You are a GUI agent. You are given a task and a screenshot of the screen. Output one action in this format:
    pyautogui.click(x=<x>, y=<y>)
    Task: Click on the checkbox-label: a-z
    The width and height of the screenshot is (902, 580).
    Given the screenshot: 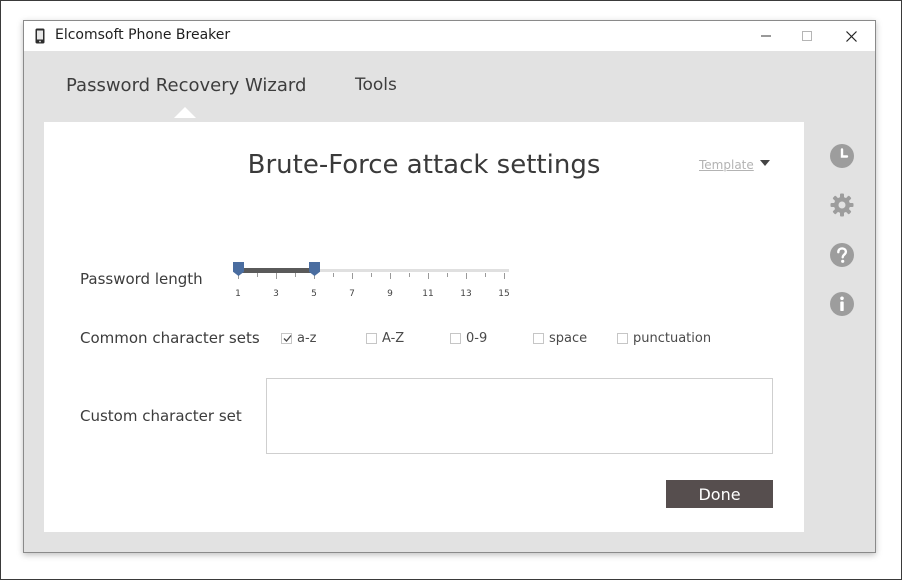 What is the action you would take?
    pyautogui.click(x=307, y=338)
    